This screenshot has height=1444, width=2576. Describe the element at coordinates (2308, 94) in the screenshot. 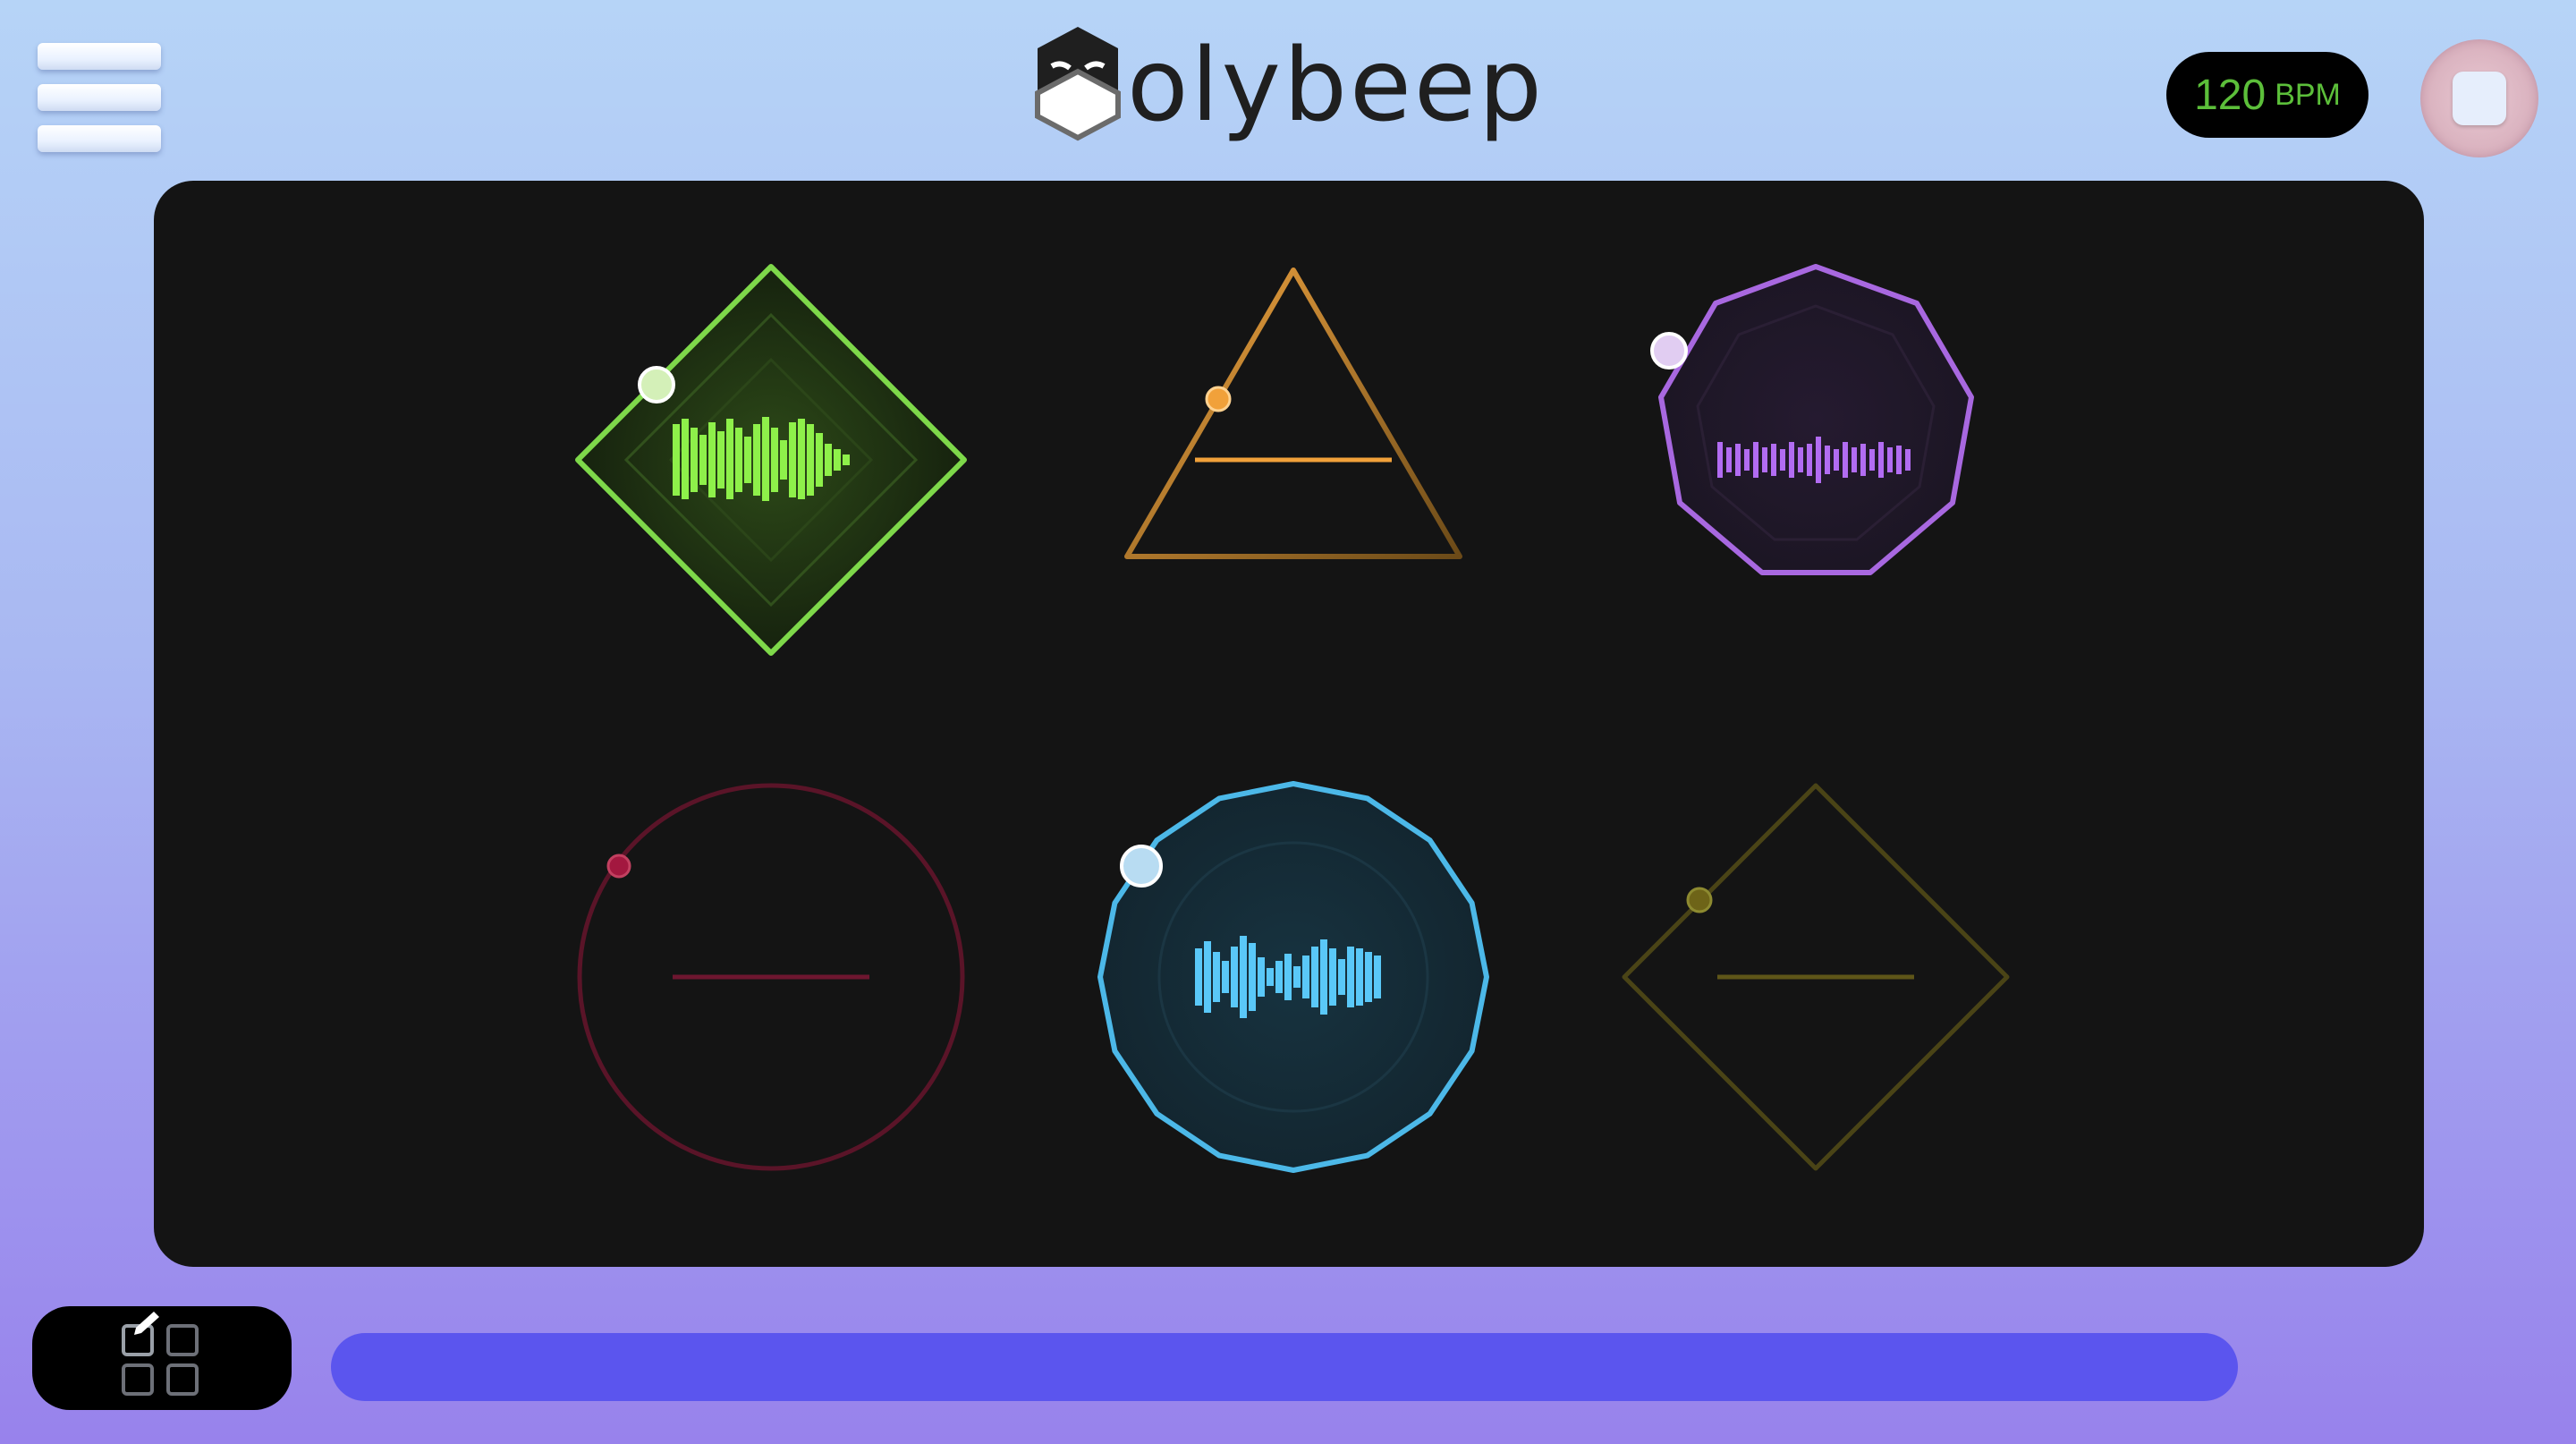

I see `bpm-unit: BPM` at that location.